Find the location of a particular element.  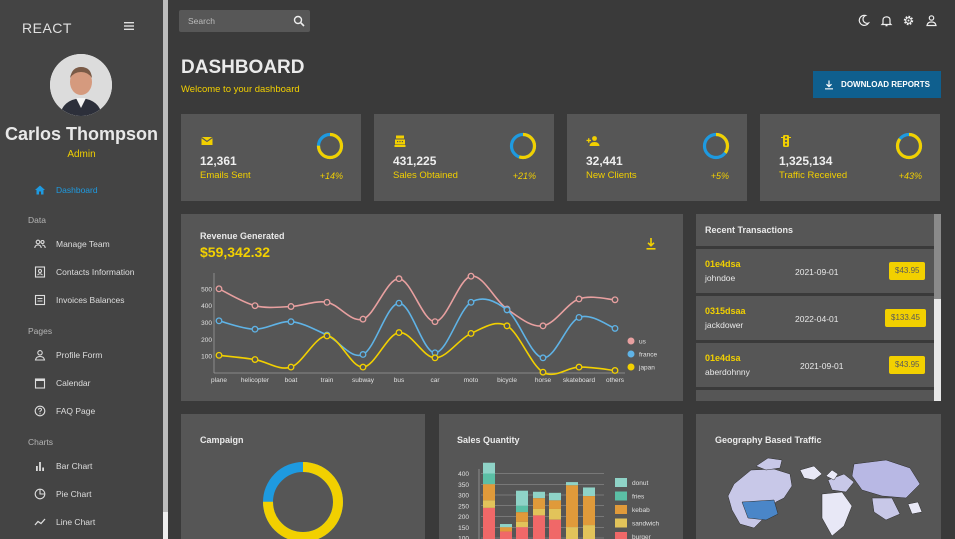

transaction-row: 01e4dsa aberdohnny 2021-09-01 $43.95 is located at coordinates (815, 365).